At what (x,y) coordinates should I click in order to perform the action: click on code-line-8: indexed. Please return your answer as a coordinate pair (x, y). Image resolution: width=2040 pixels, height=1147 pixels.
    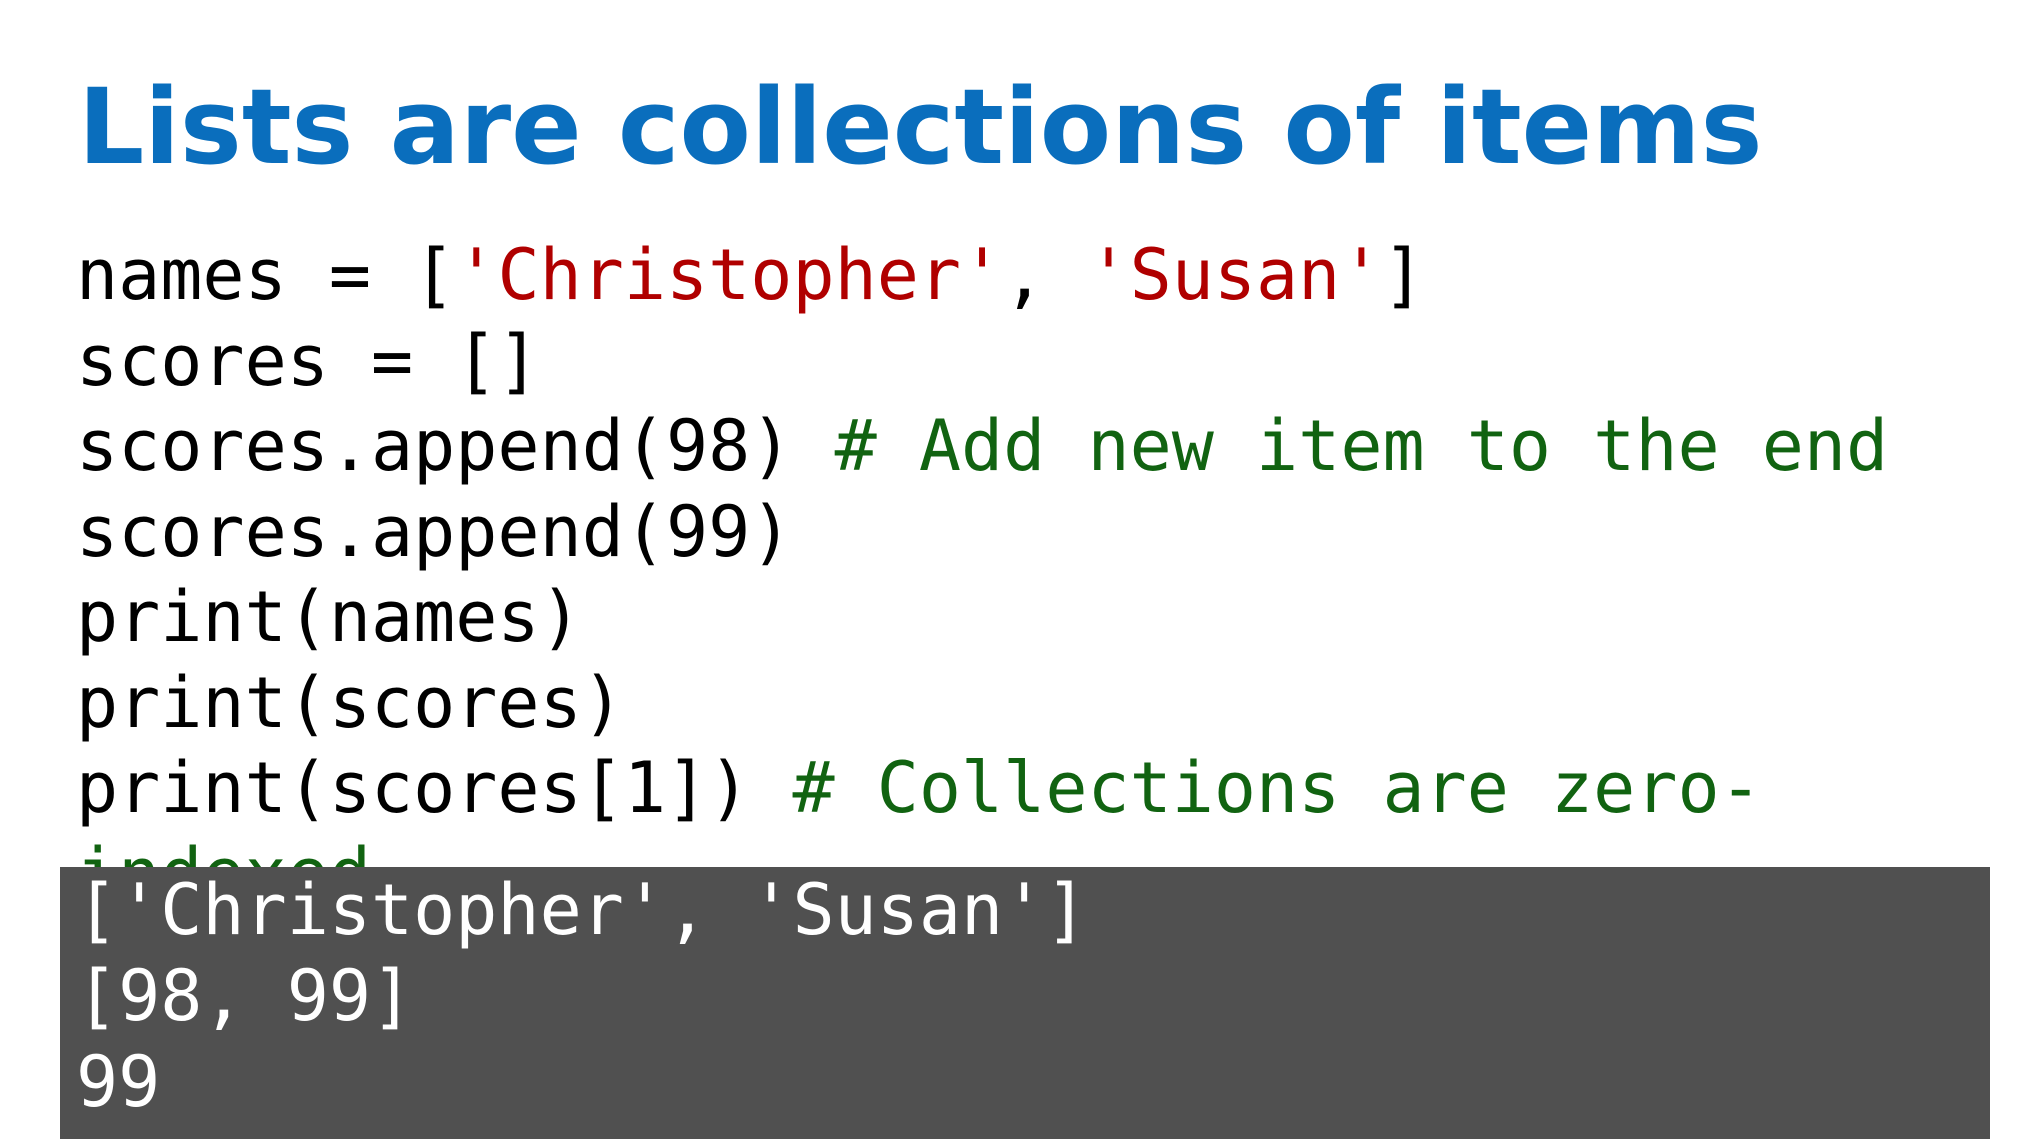
    Looking at the image, I should click on (1016, 850).